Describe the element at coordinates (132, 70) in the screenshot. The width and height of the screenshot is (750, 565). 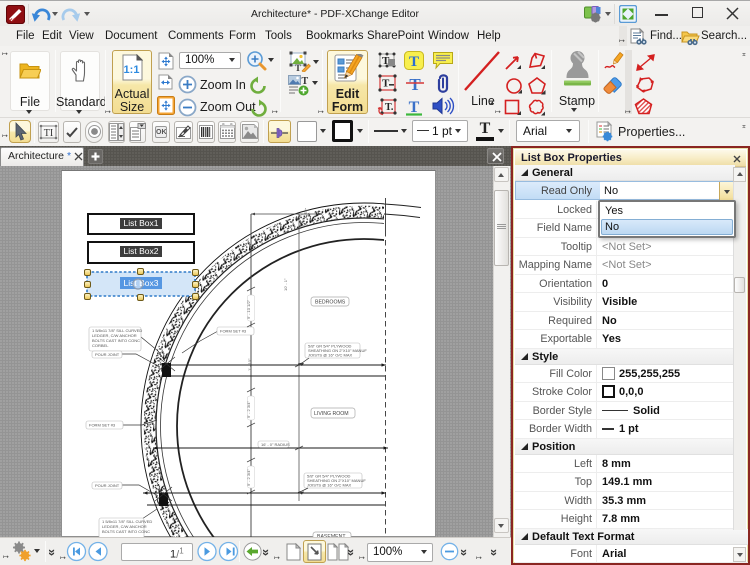
I see `svg-text: 1:1` at that location.